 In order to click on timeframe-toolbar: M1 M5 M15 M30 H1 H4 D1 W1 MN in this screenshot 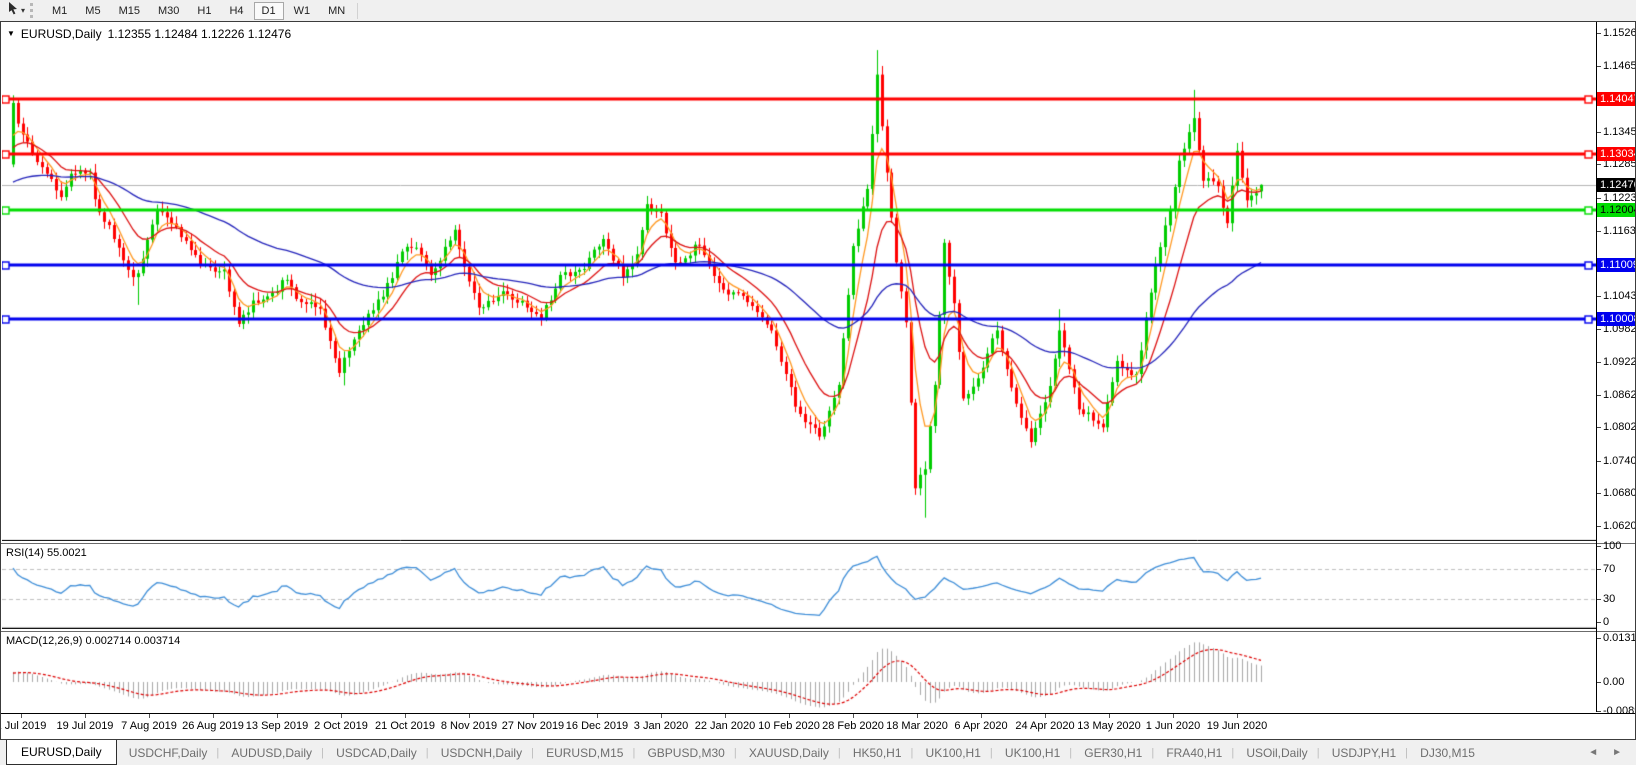, I will do `click(198, 10)`.